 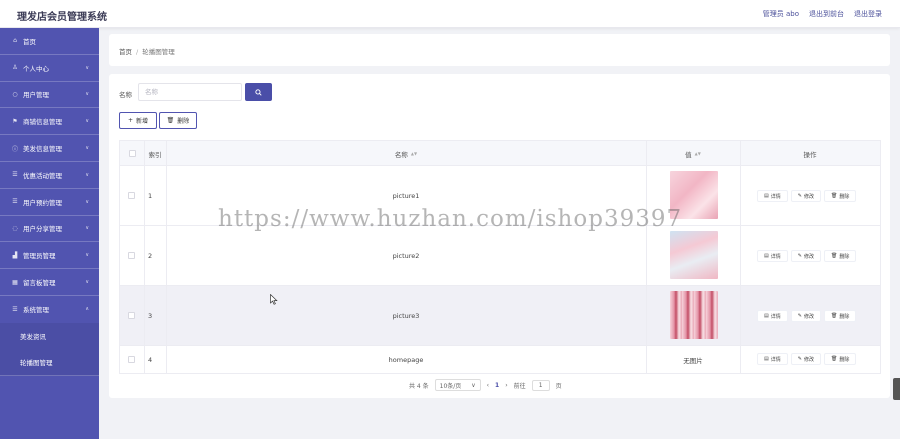 What do you see at coordinates (414, 153) in the screenshot?
I see `sort-icon: ▲▼` at bounding box center [414, 153].